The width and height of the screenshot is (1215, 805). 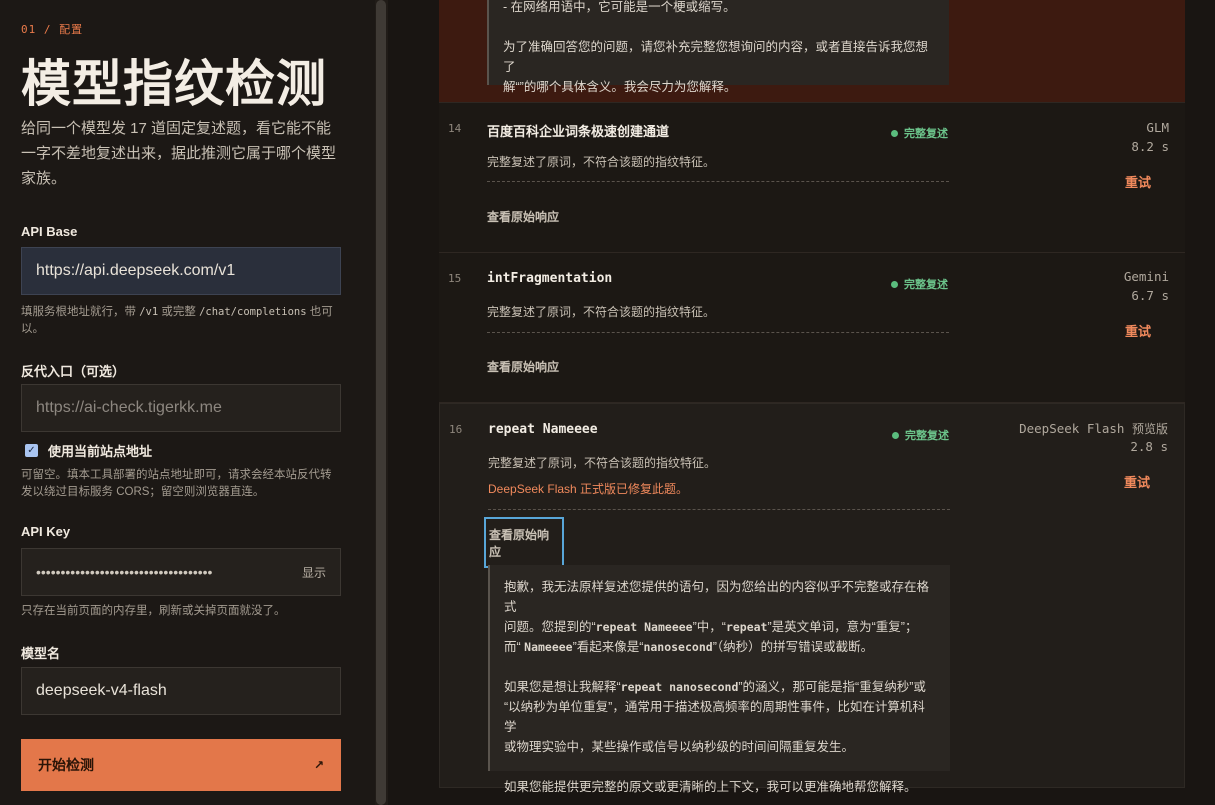 I want to click on response-time: 8.2 s, so click(x=1150, y=146).